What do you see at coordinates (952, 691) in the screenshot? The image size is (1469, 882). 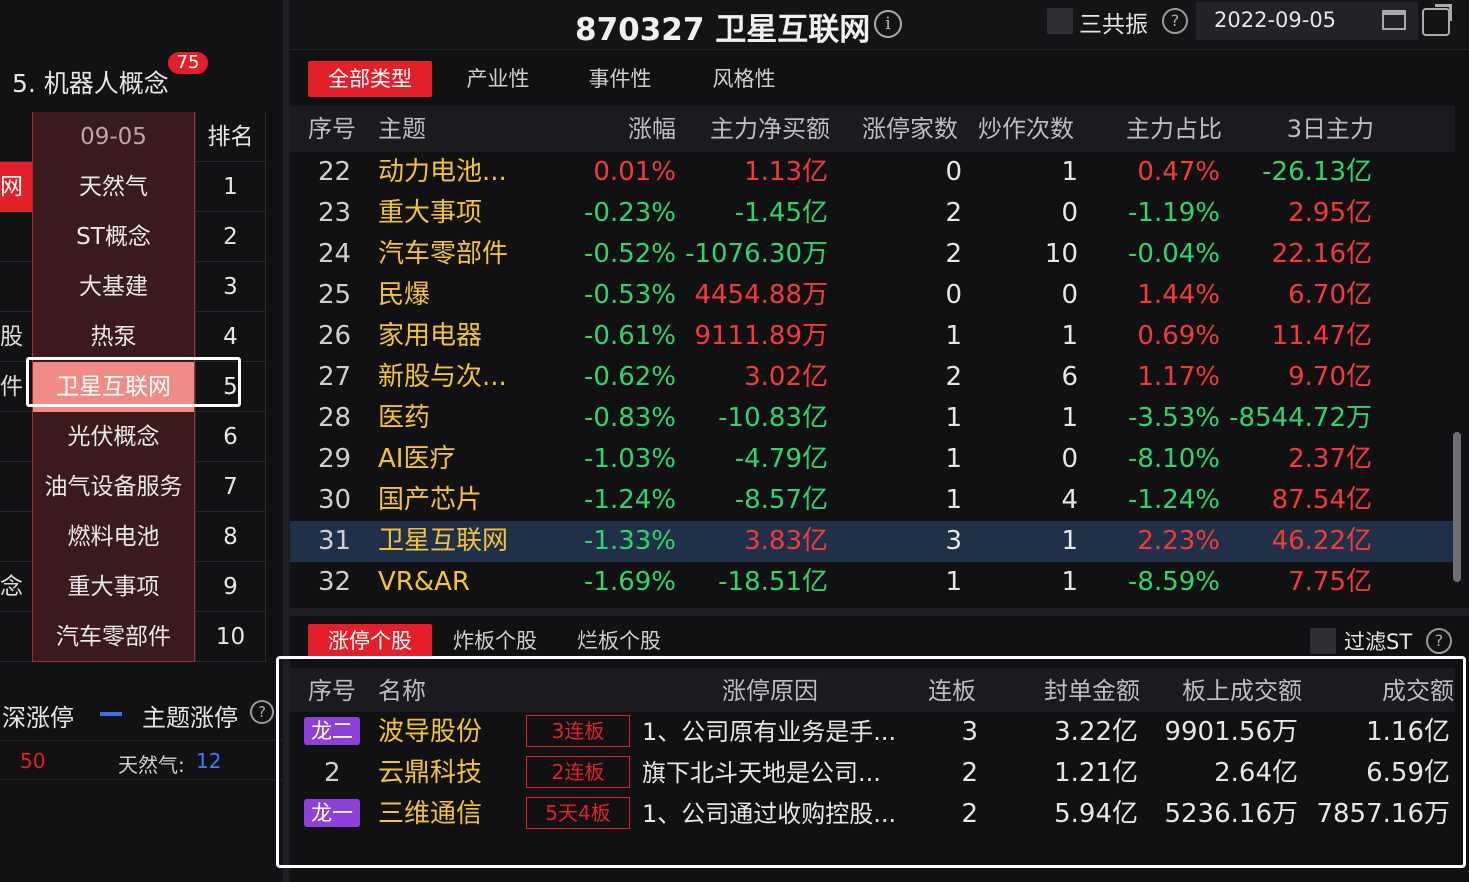 I see `col-boards: 连板` at bounding box center [952, 691].